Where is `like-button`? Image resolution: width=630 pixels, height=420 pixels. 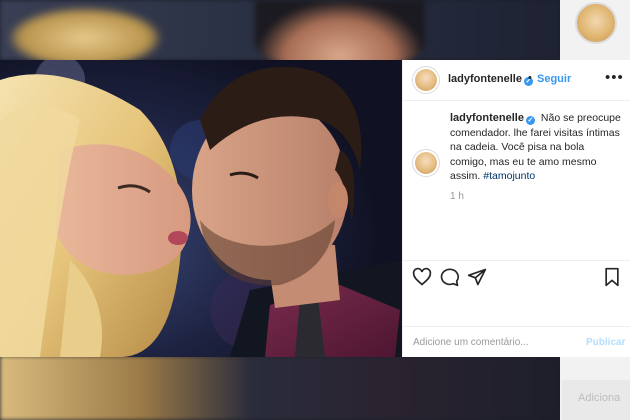
like-button is located at coordinates (422, 277).